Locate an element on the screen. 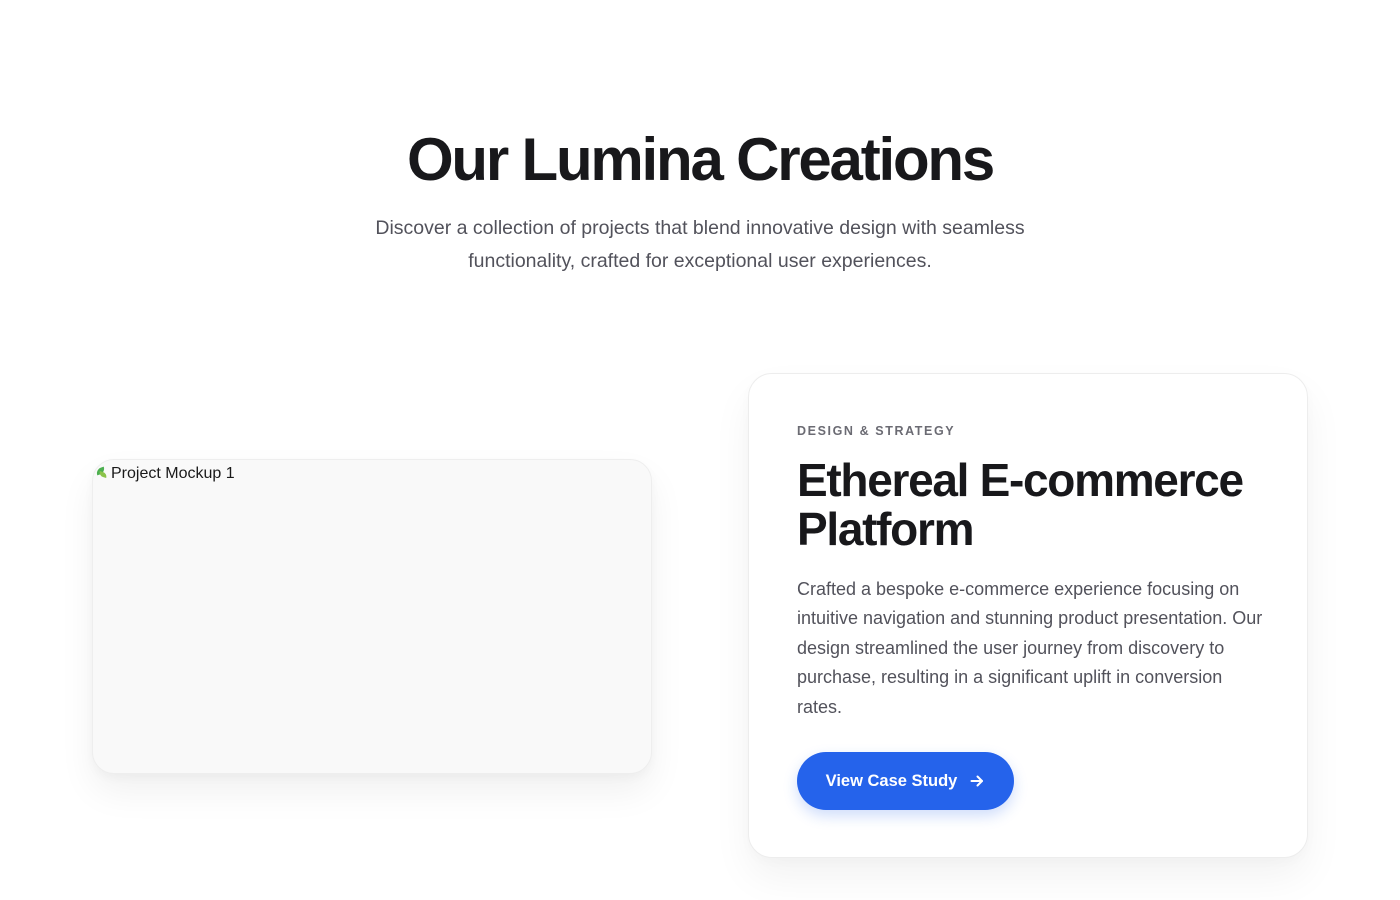 The image size is (1400, 900). project-category: DESIGN & STRATEGY is located at coordinates (876, 431).